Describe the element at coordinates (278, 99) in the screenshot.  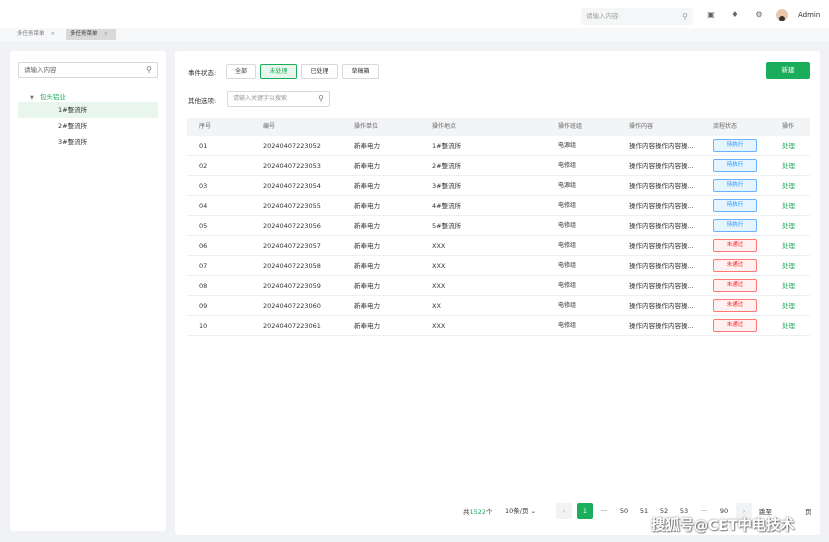
I see `keyword-search-input: 请输入关键字以搜索 ⚲` at that location.